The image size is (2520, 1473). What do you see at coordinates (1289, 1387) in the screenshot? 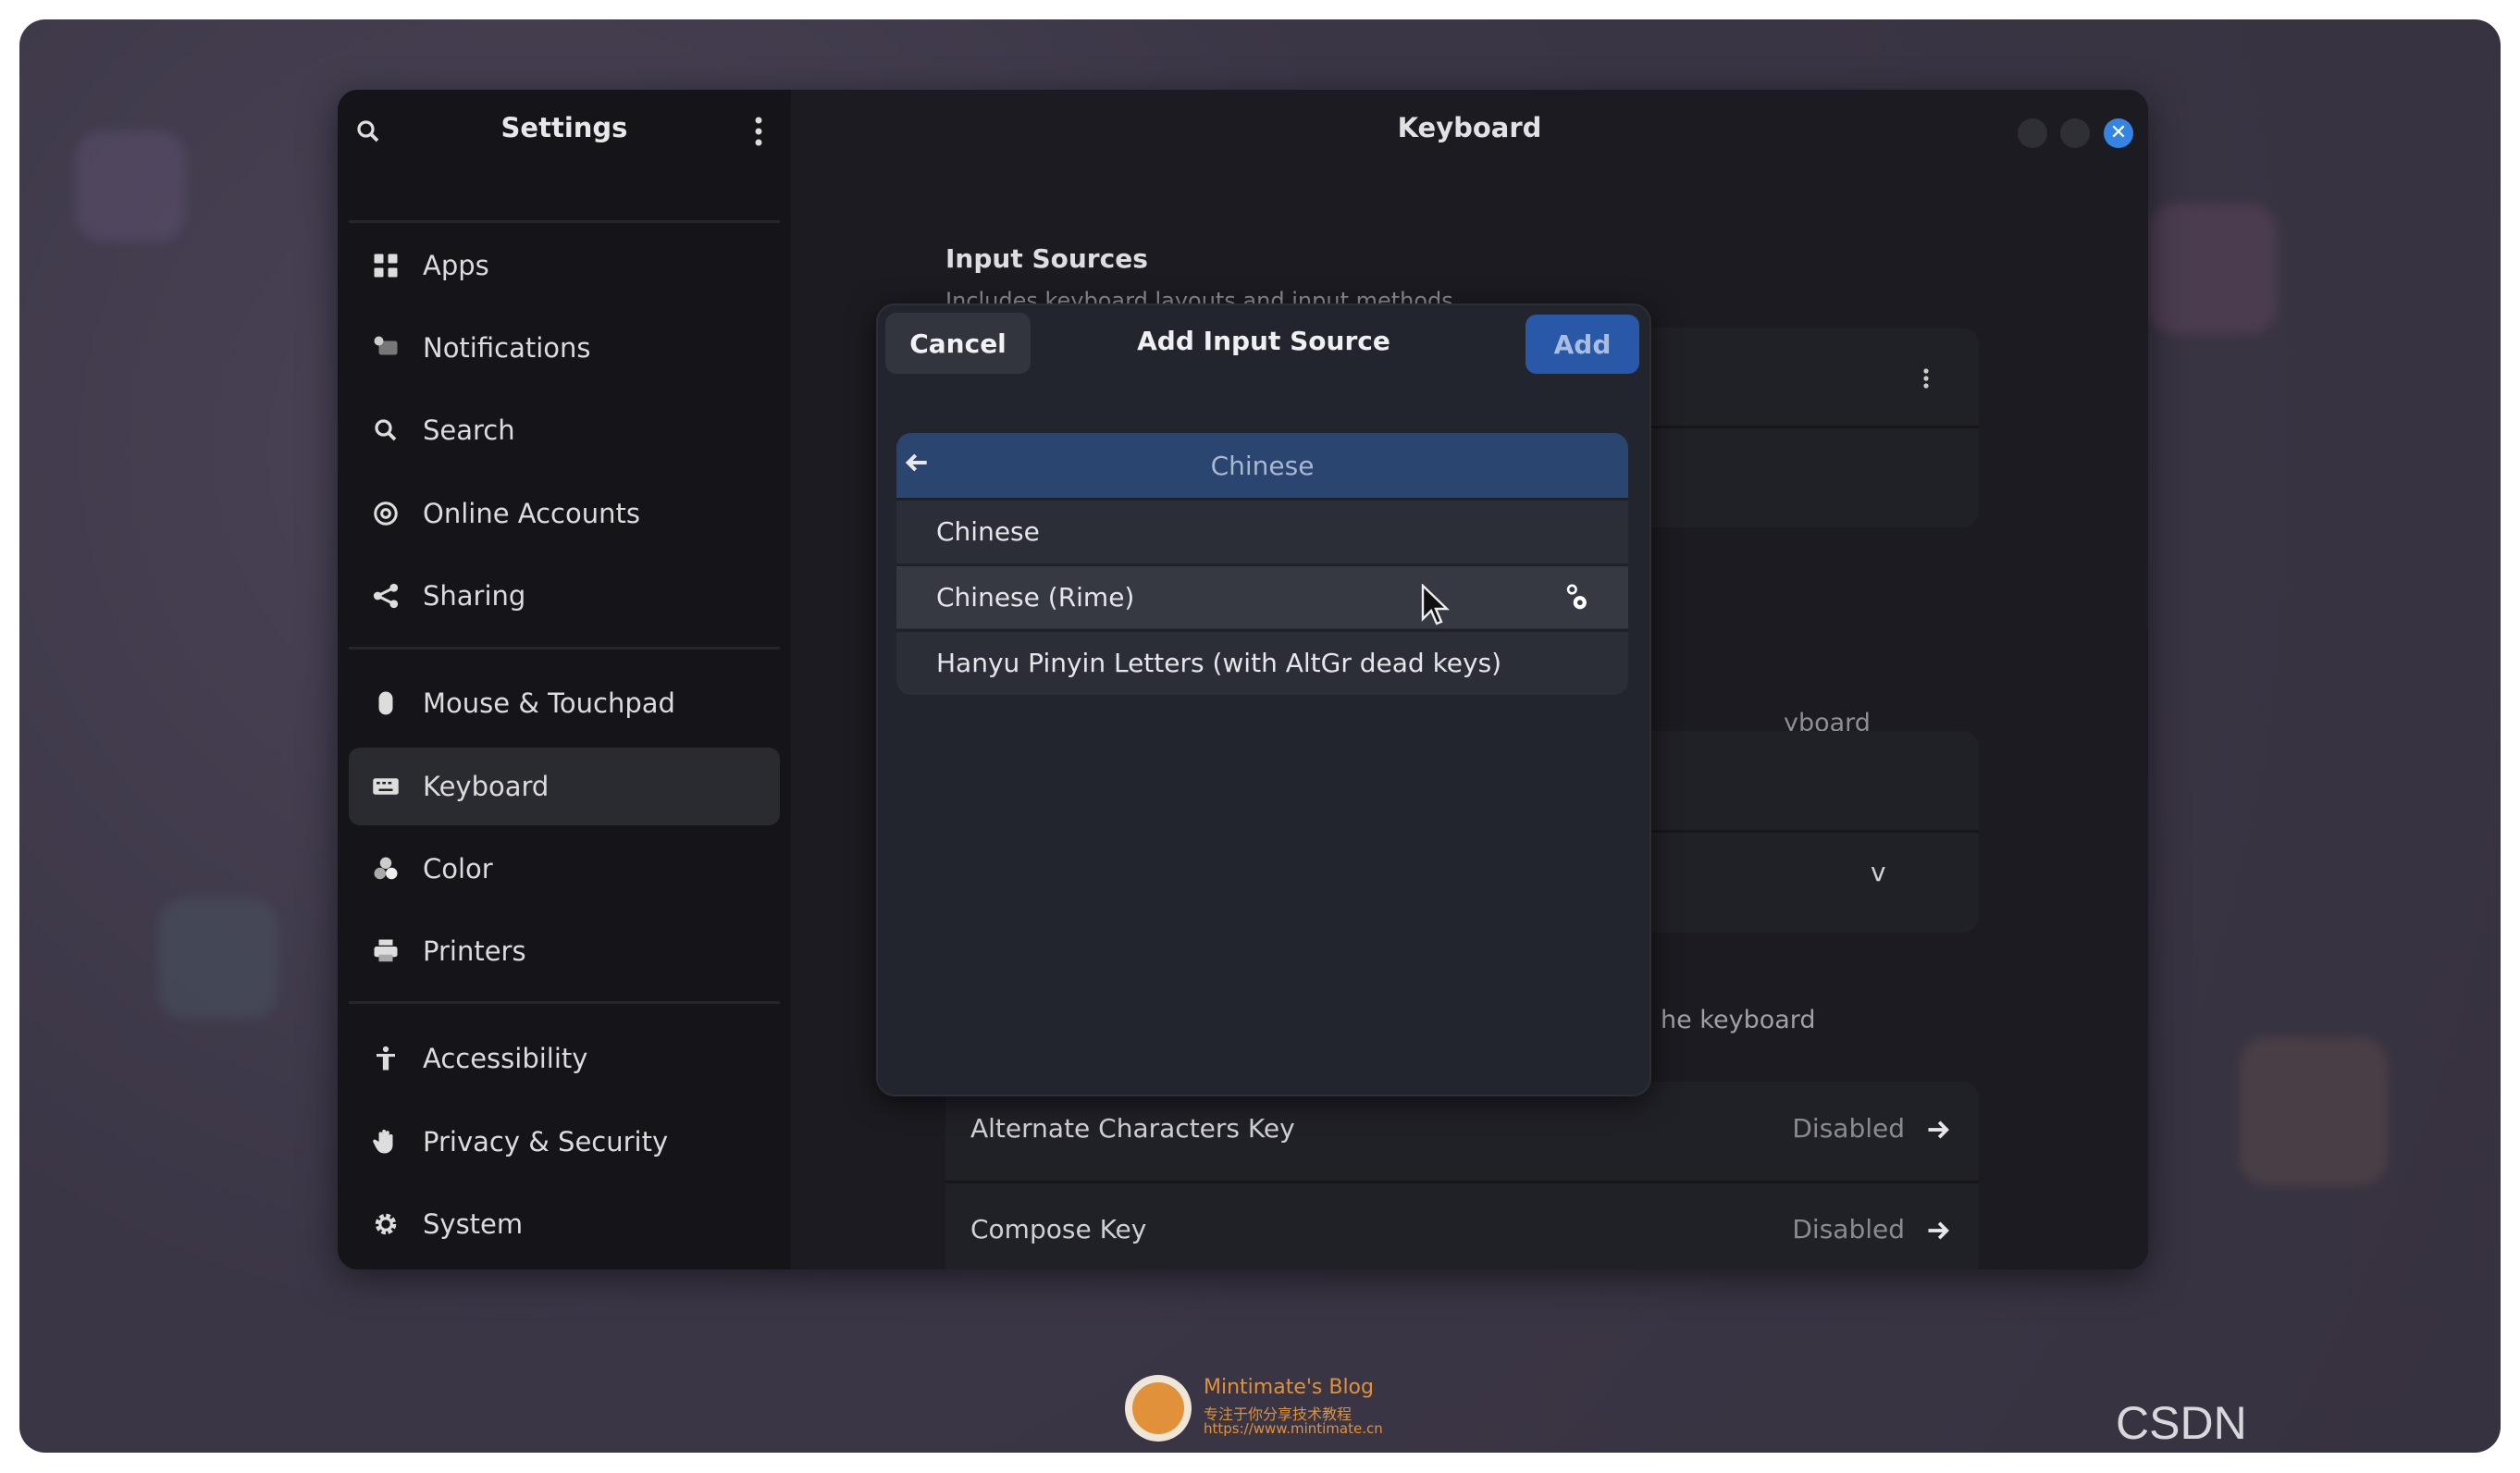
I see `blog-name: Mintimate's Blog` at bounding box center [1289, 1387].